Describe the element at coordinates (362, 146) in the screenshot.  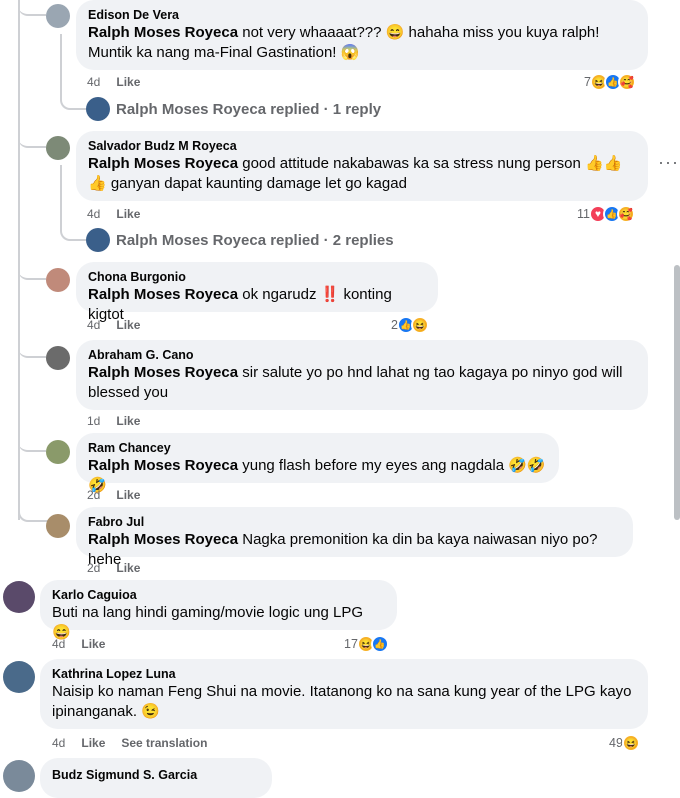
I see `comment-author: Salvador Budz M Royeca` at that location.